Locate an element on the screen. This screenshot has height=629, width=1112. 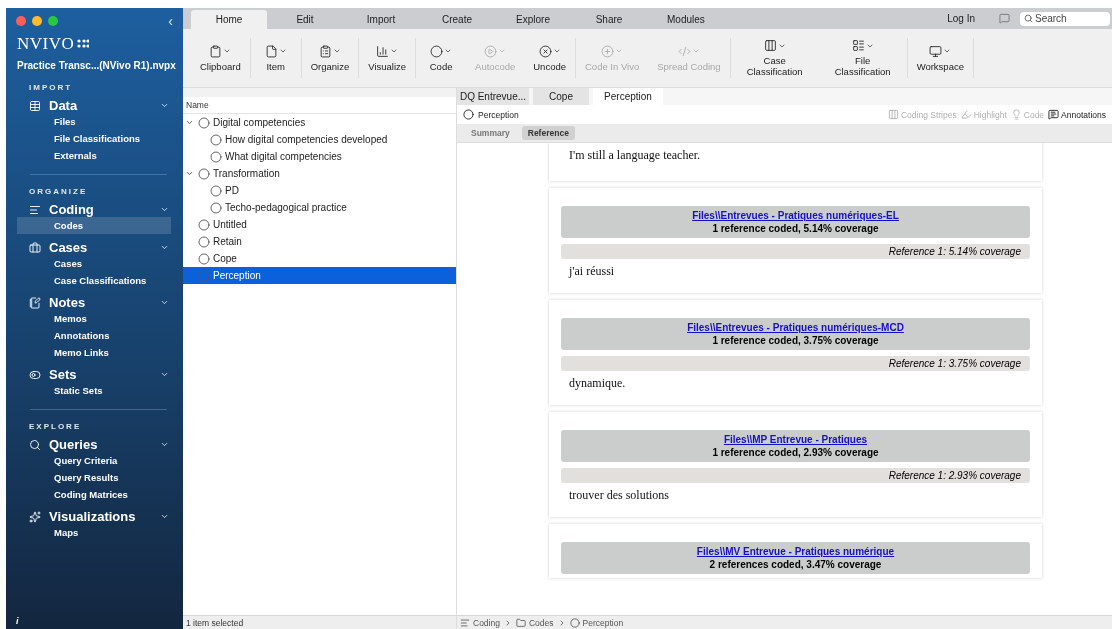
nav-item: Static Sets is located at coordinates (94, 390).